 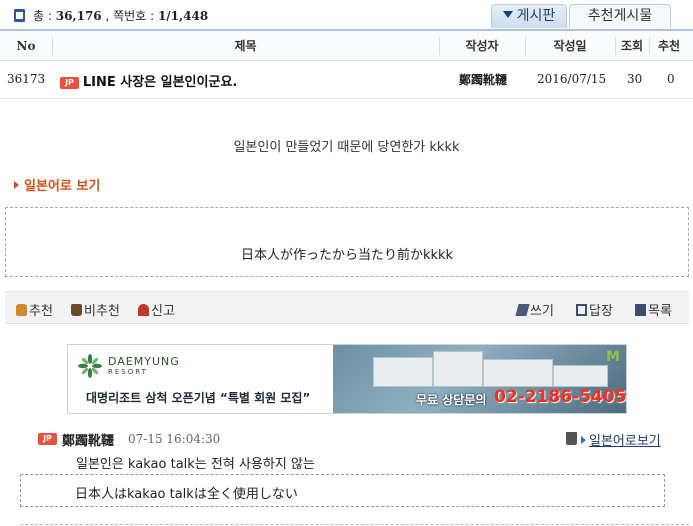 I want to click on reply-button: 답장, so click(x=594, y=309).